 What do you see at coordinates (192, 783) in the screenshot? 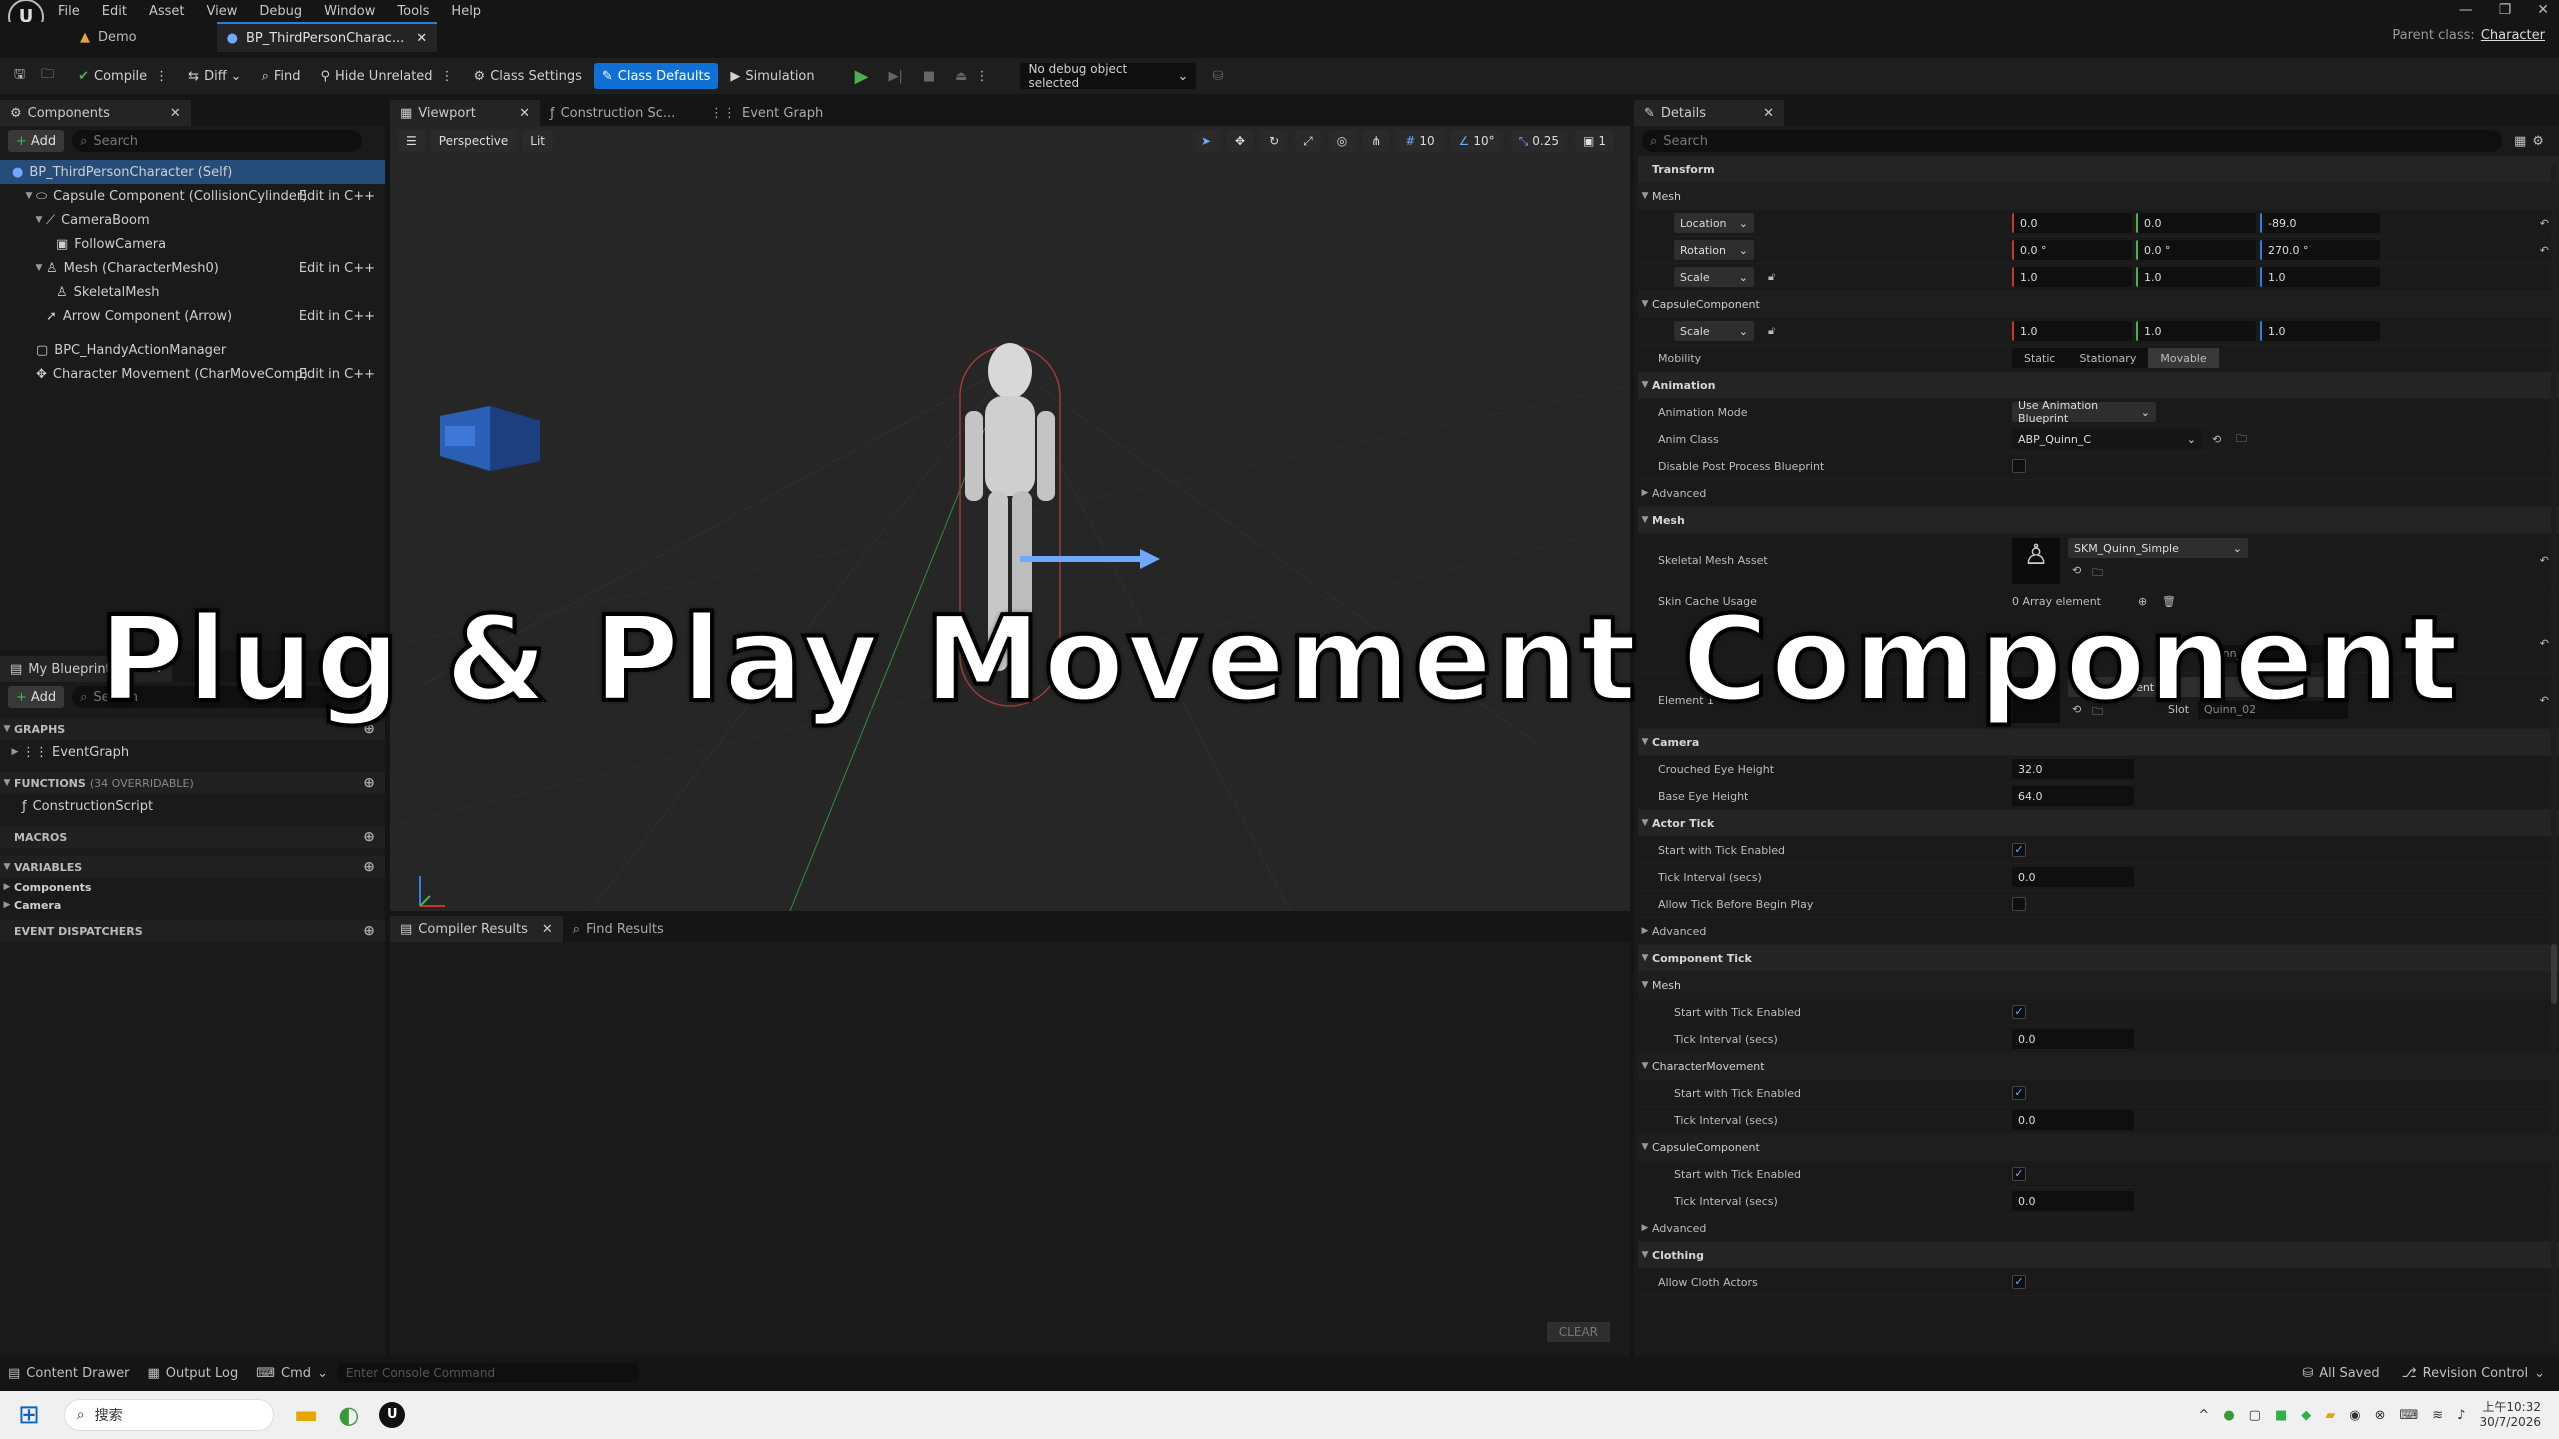
I see `functions-section: ▼ FUNCTIONS (34 OVERRIDABLE) ⊕` at bounding box center [192, 783].